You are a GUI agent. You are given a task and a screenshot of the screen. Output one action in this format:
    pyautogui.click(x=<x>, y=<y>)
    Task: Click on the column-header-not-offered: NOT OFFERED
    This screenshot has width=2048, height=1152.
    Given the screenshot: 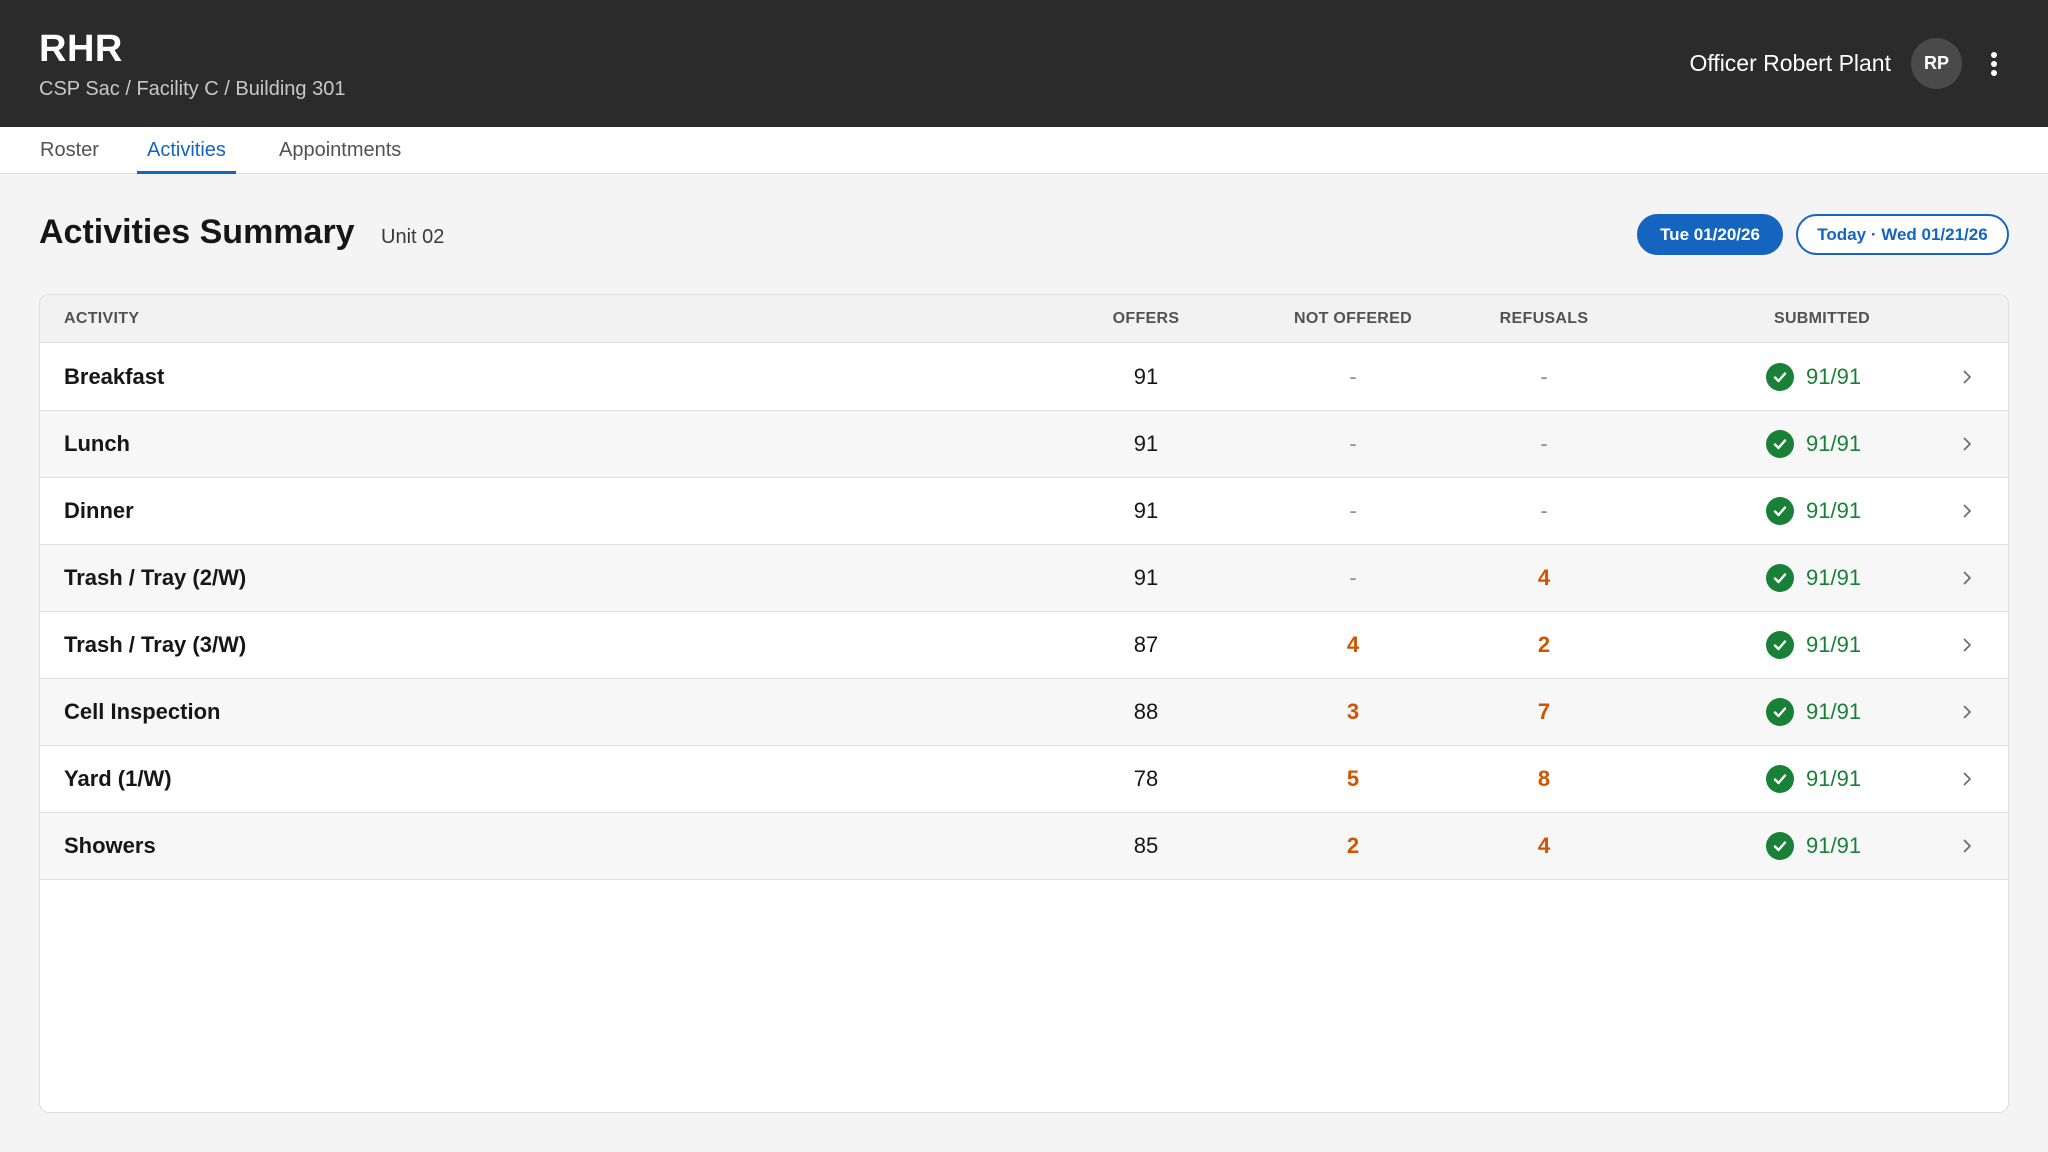 What is the action you would take?
    pyautogui.click(x=1353, y=318)
    